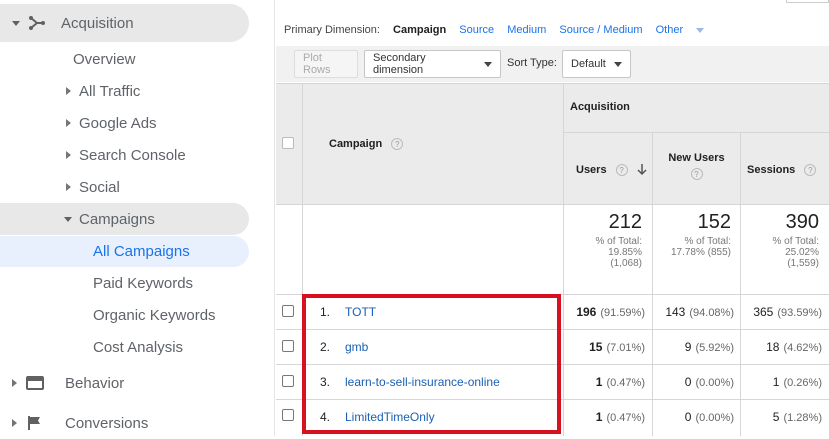  I want to click on sessions-value: 365, so click(763, 312).